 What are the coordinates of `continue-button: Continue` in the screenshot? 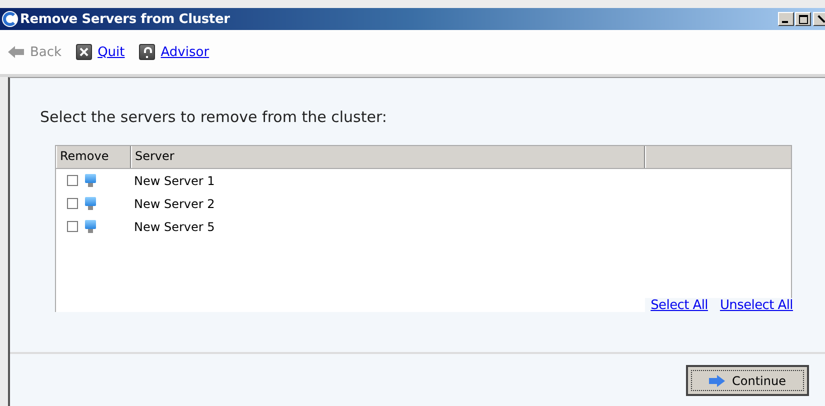 It's located at (747, 380).